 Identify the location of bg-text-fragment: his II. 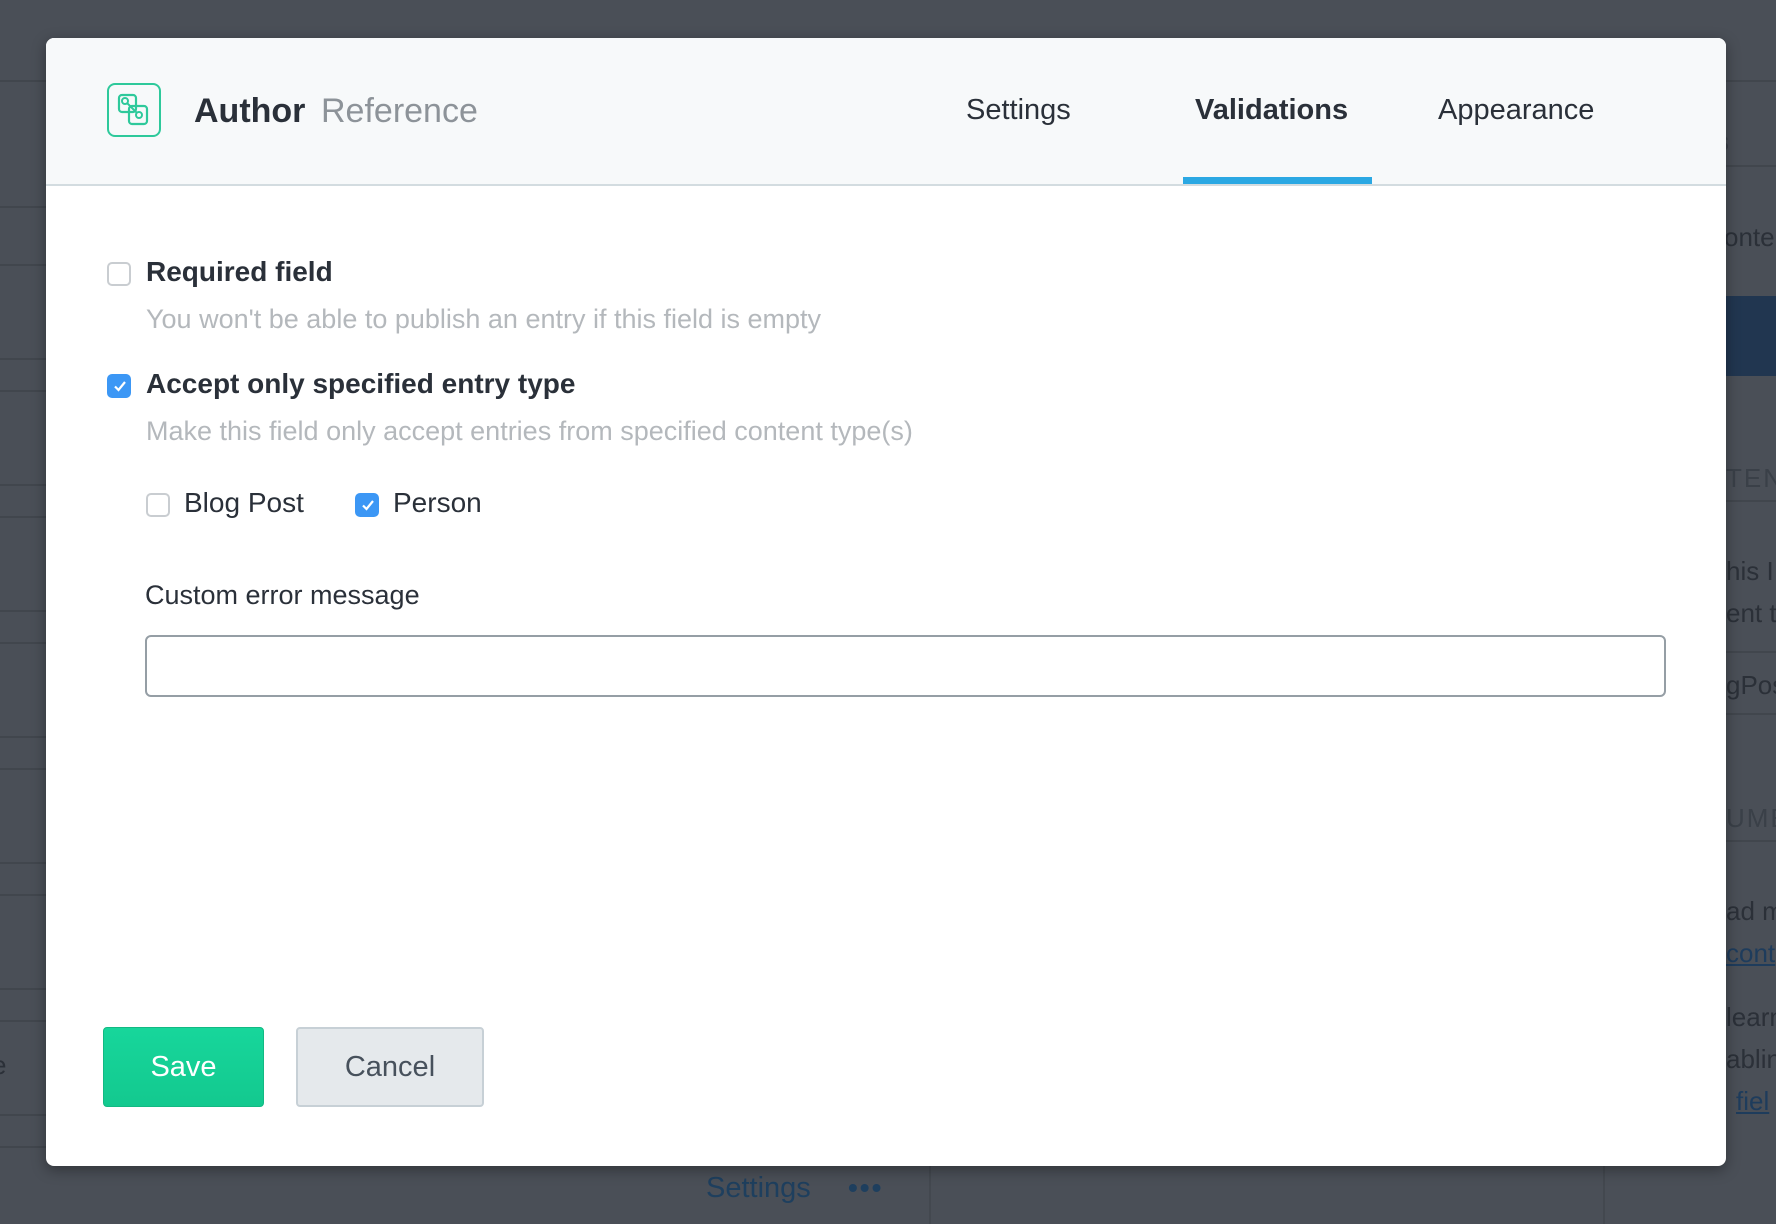
(1751, 571).